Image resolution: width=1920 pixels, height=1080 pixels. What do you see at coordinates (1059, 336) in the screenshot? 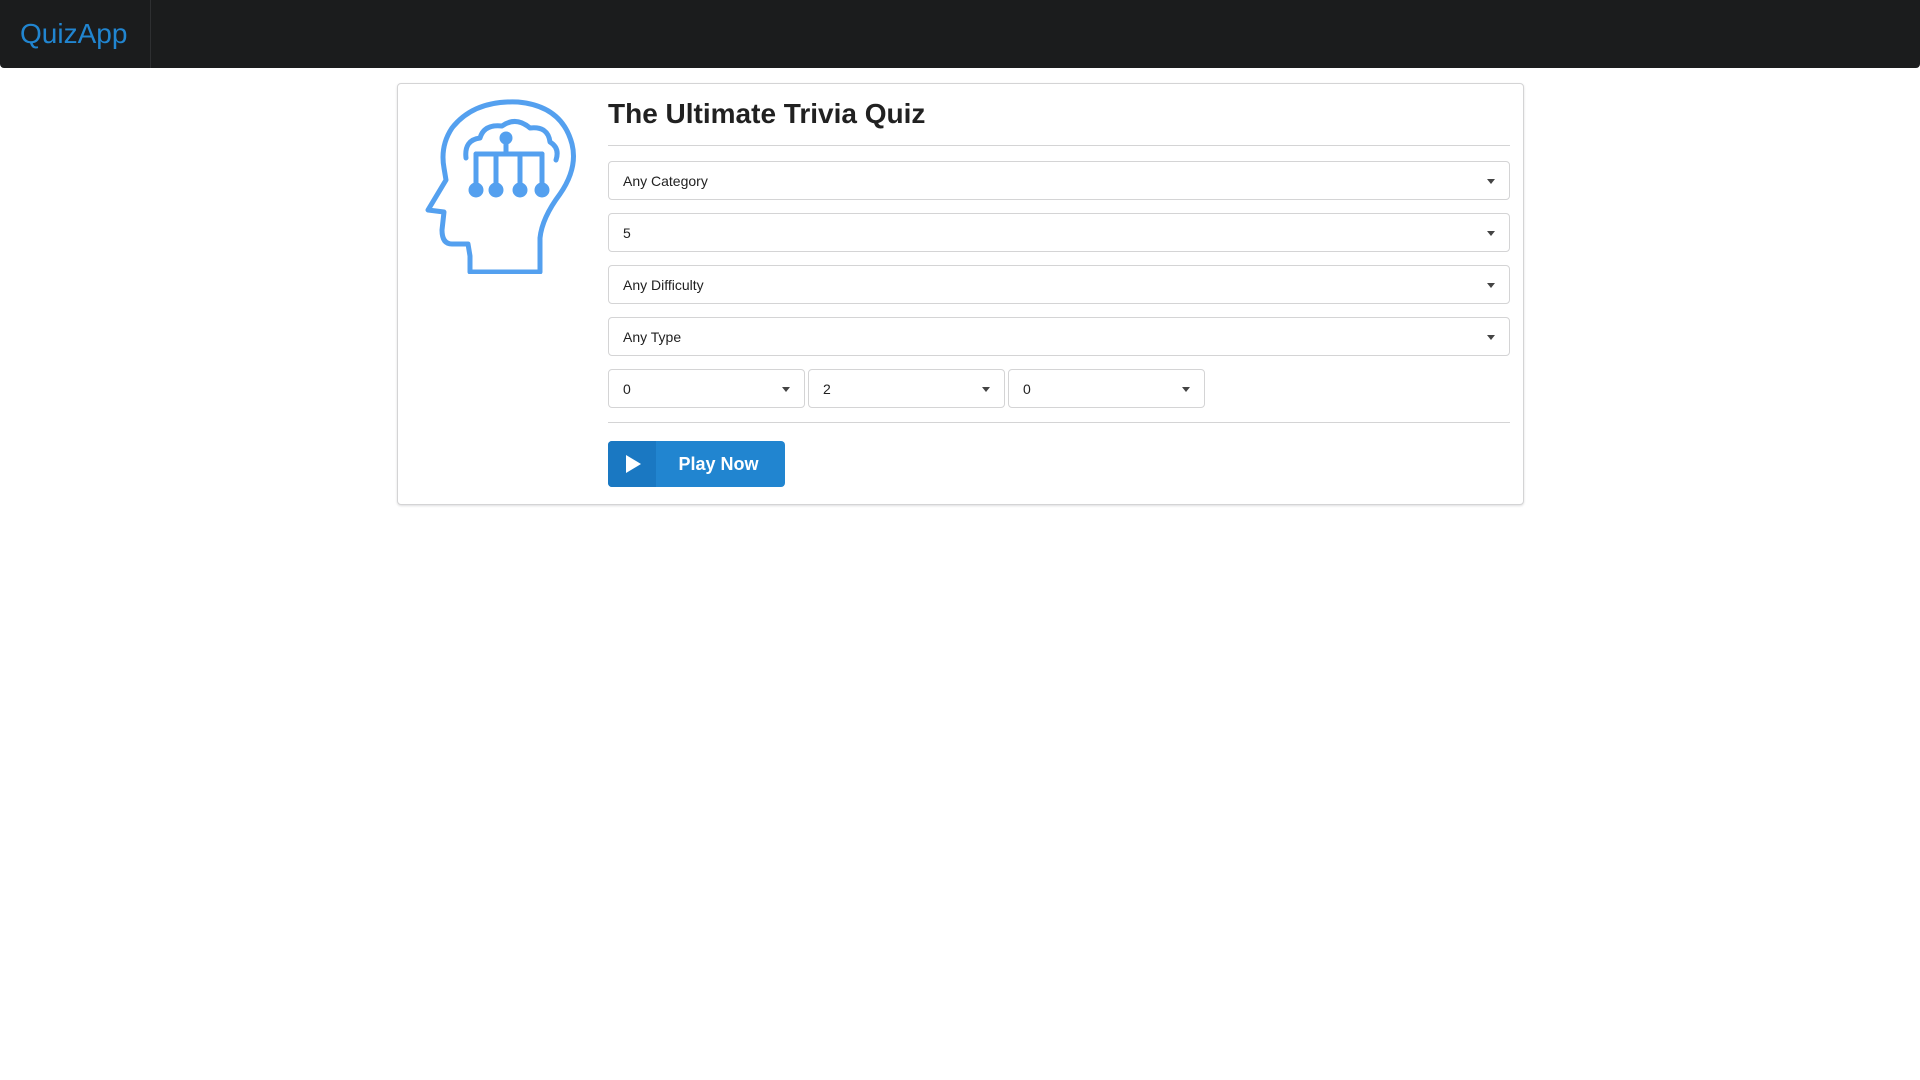
I see `type-dropdown: Any Type` at bounding box center [1059, 336].